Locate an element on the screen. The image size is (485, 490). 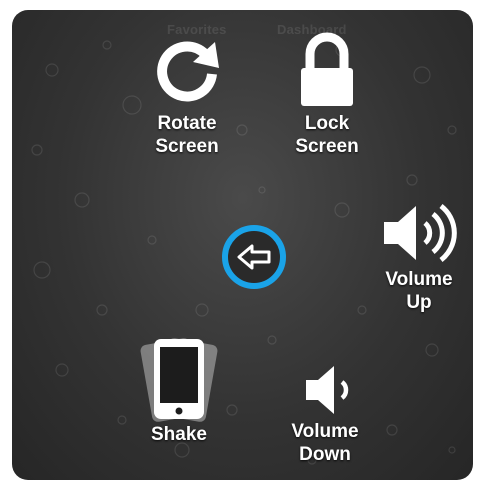
lock-icon is located at coordinates (327, 69).